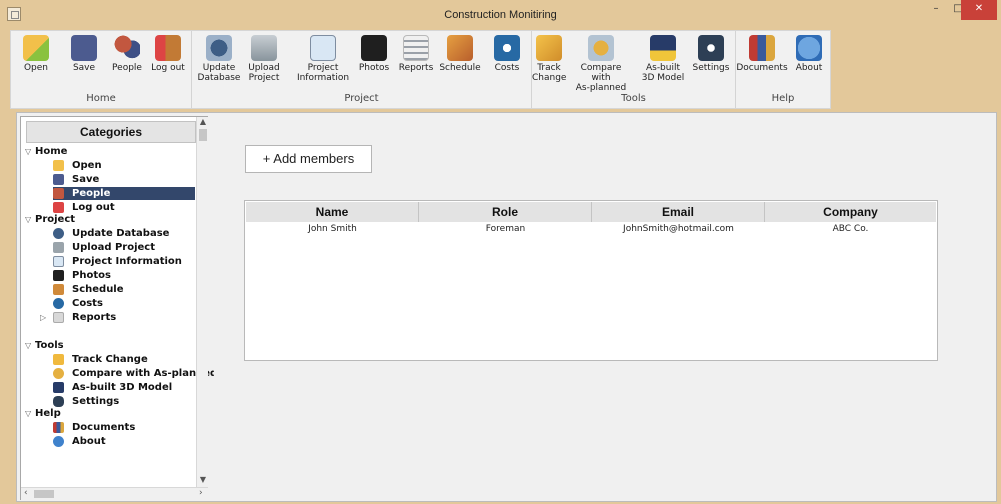  What do you see at coordinates (361, 98) in the screenshot?
I see `ribbon-group-label: Project` at bounding box center [361, 98].